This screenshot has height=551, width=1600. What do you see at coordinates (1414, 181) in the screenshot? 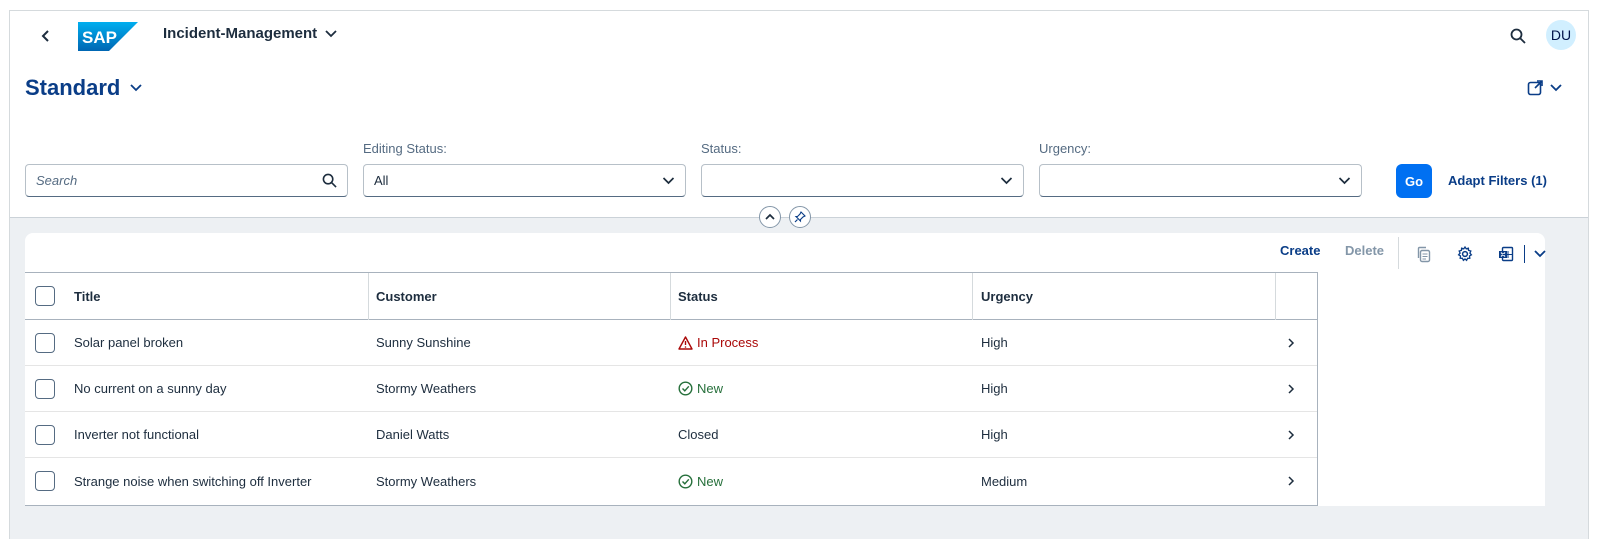
I see `go-button: Go` at bounding box center [1414, 181].